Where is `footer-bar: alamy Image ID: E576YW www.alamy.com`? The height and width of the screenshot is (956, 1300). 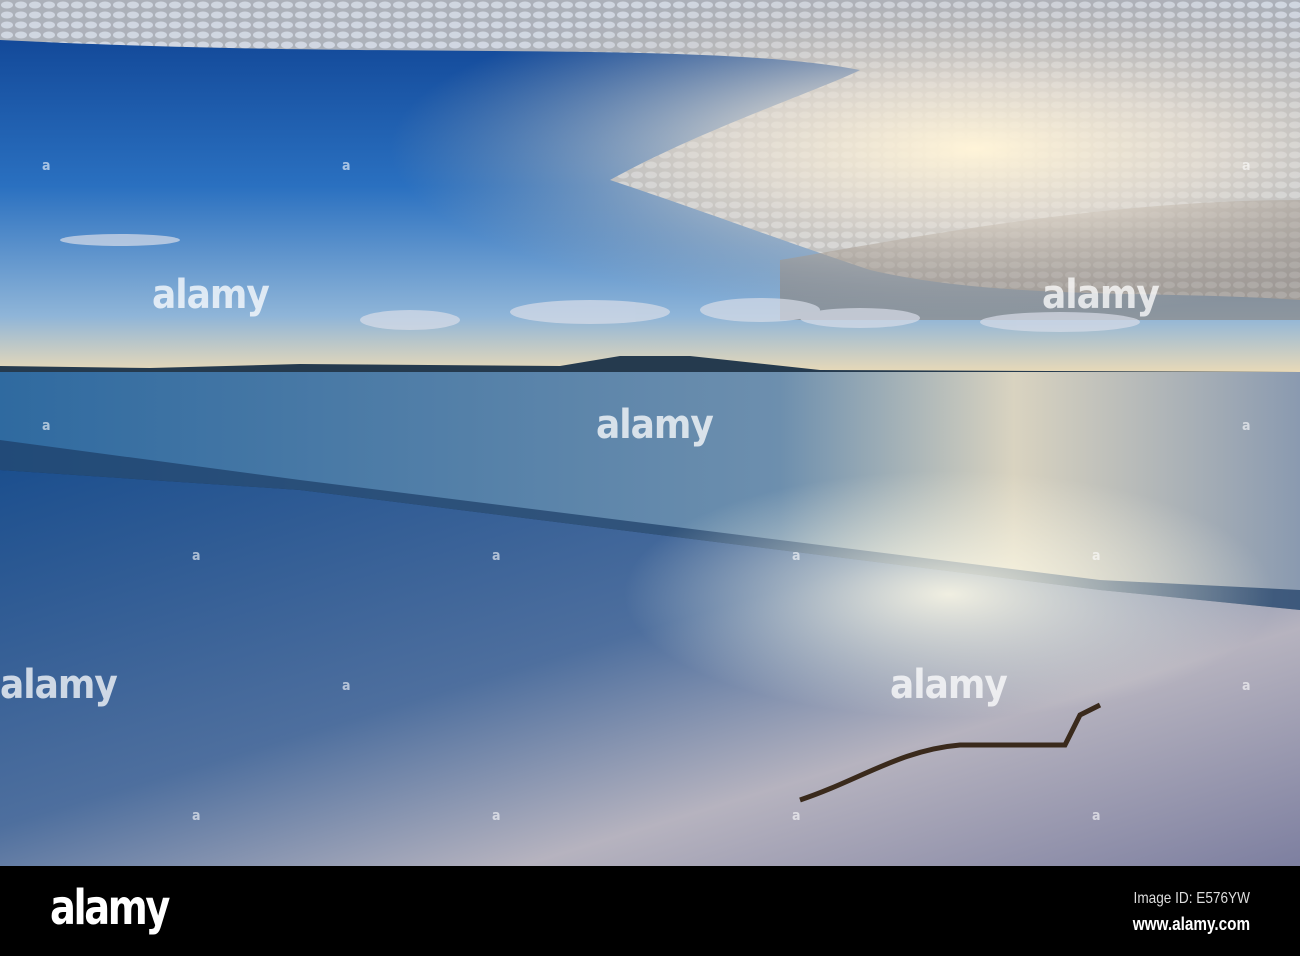
footer-bar: alamy Image ID: E576YW www.alamy.com is located at coordinates (650, 911).